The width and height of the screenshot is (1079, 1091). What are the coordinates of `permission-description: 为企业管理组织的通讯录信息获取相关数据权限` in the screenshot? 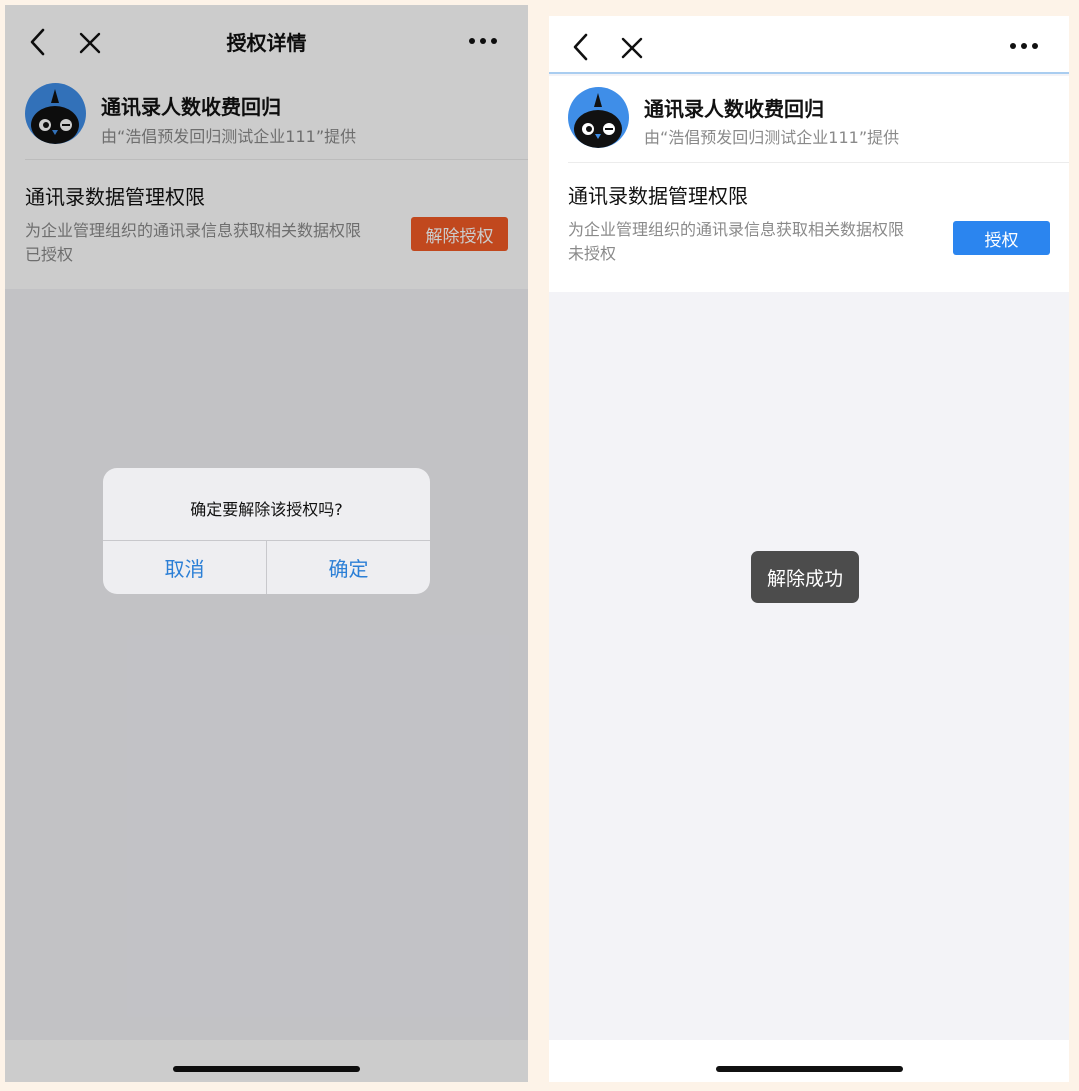 It's located at (736, 229).